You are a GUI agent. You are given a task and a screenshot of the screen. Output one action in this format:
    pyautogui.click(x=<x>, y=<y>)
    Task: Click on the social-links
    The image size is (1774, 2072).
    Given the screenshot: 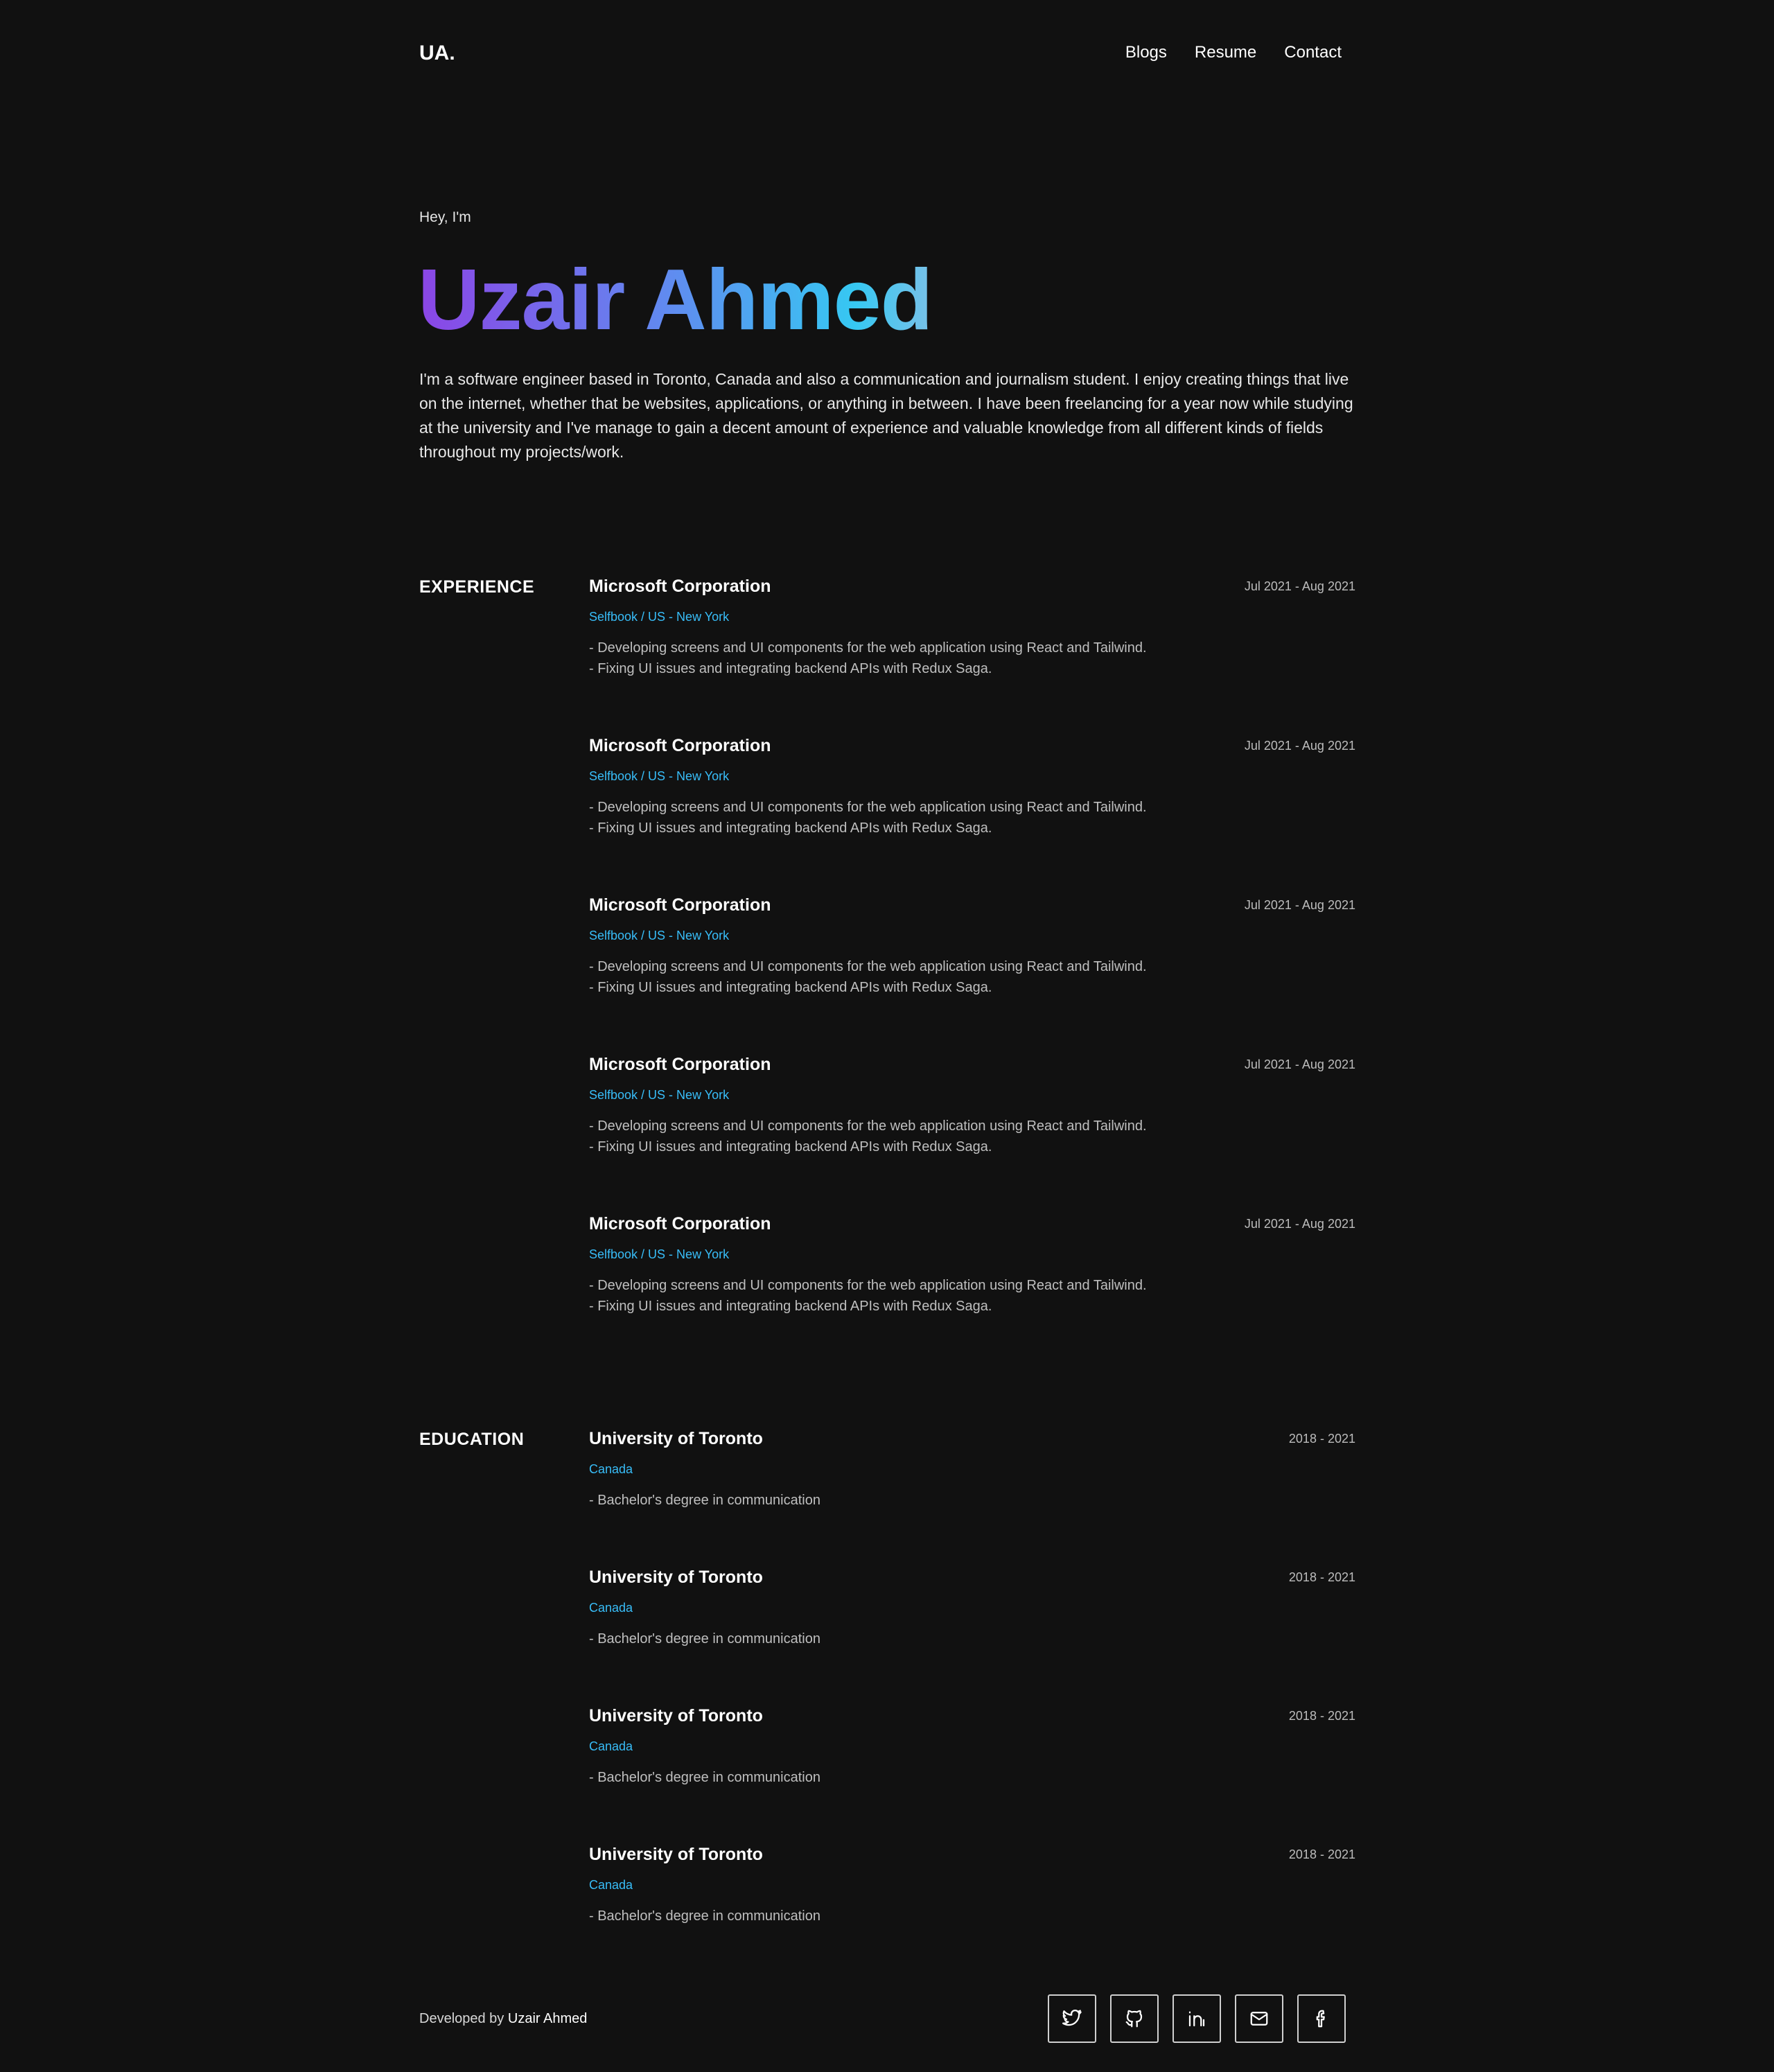 What is the action you would take?
    pyautogui.click(x=1197, y=2019)
    